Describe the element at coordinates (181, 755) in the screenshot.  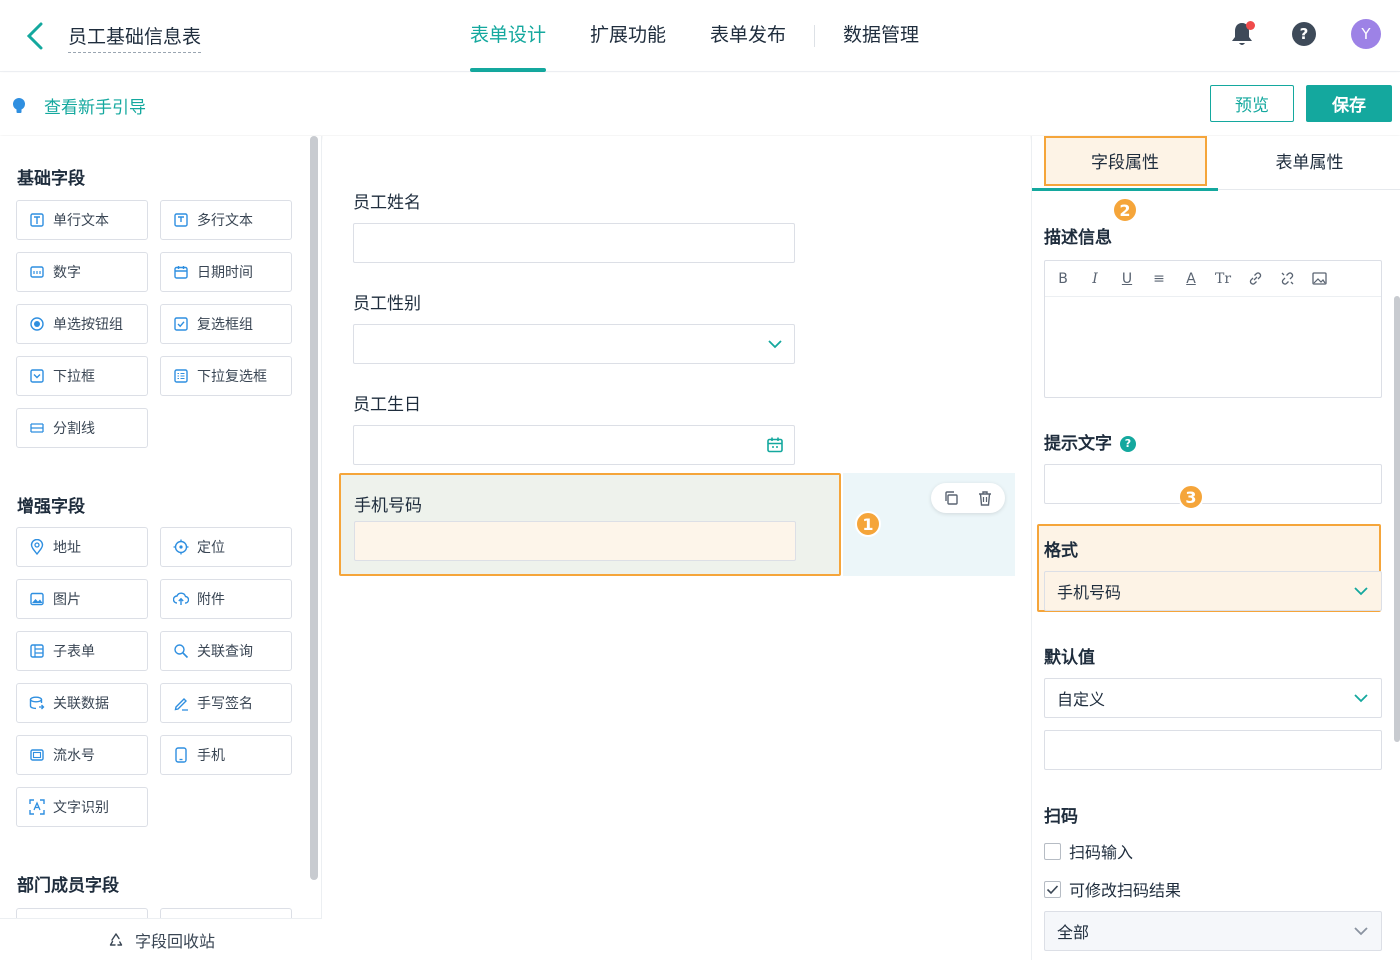
I see `mobile-phone-icon` at that location.